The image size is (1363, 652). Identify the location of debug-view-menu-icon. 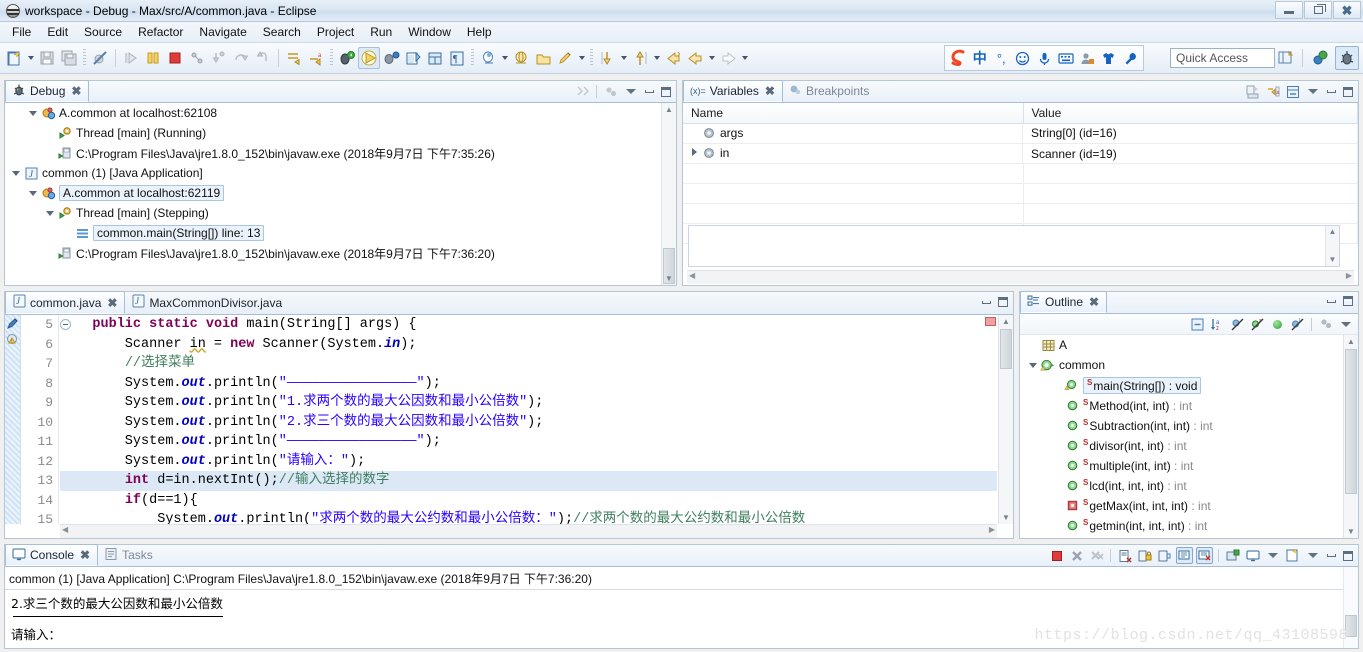
(610, 91).